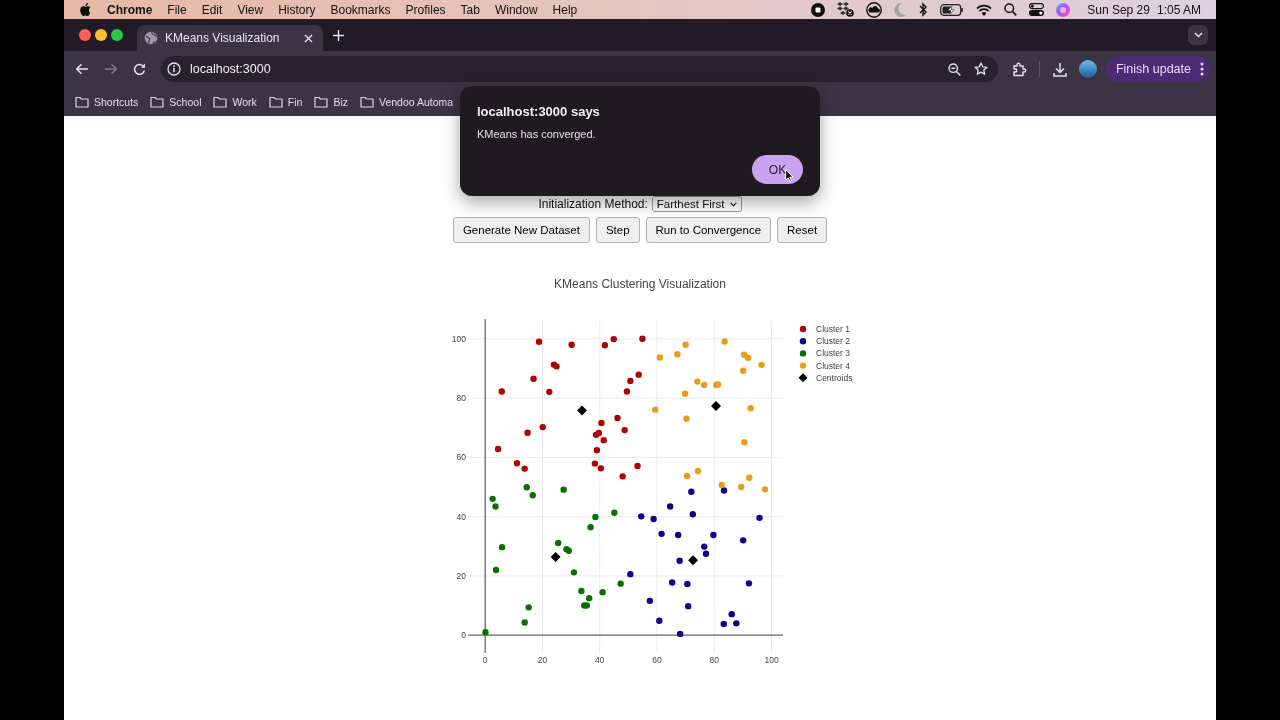 This screenshot has height=720, width=1280. What do you see at coordinates (834, 377) in the screenshot?
I see `legend-label: Centroids` at bounding box center [834, 377].